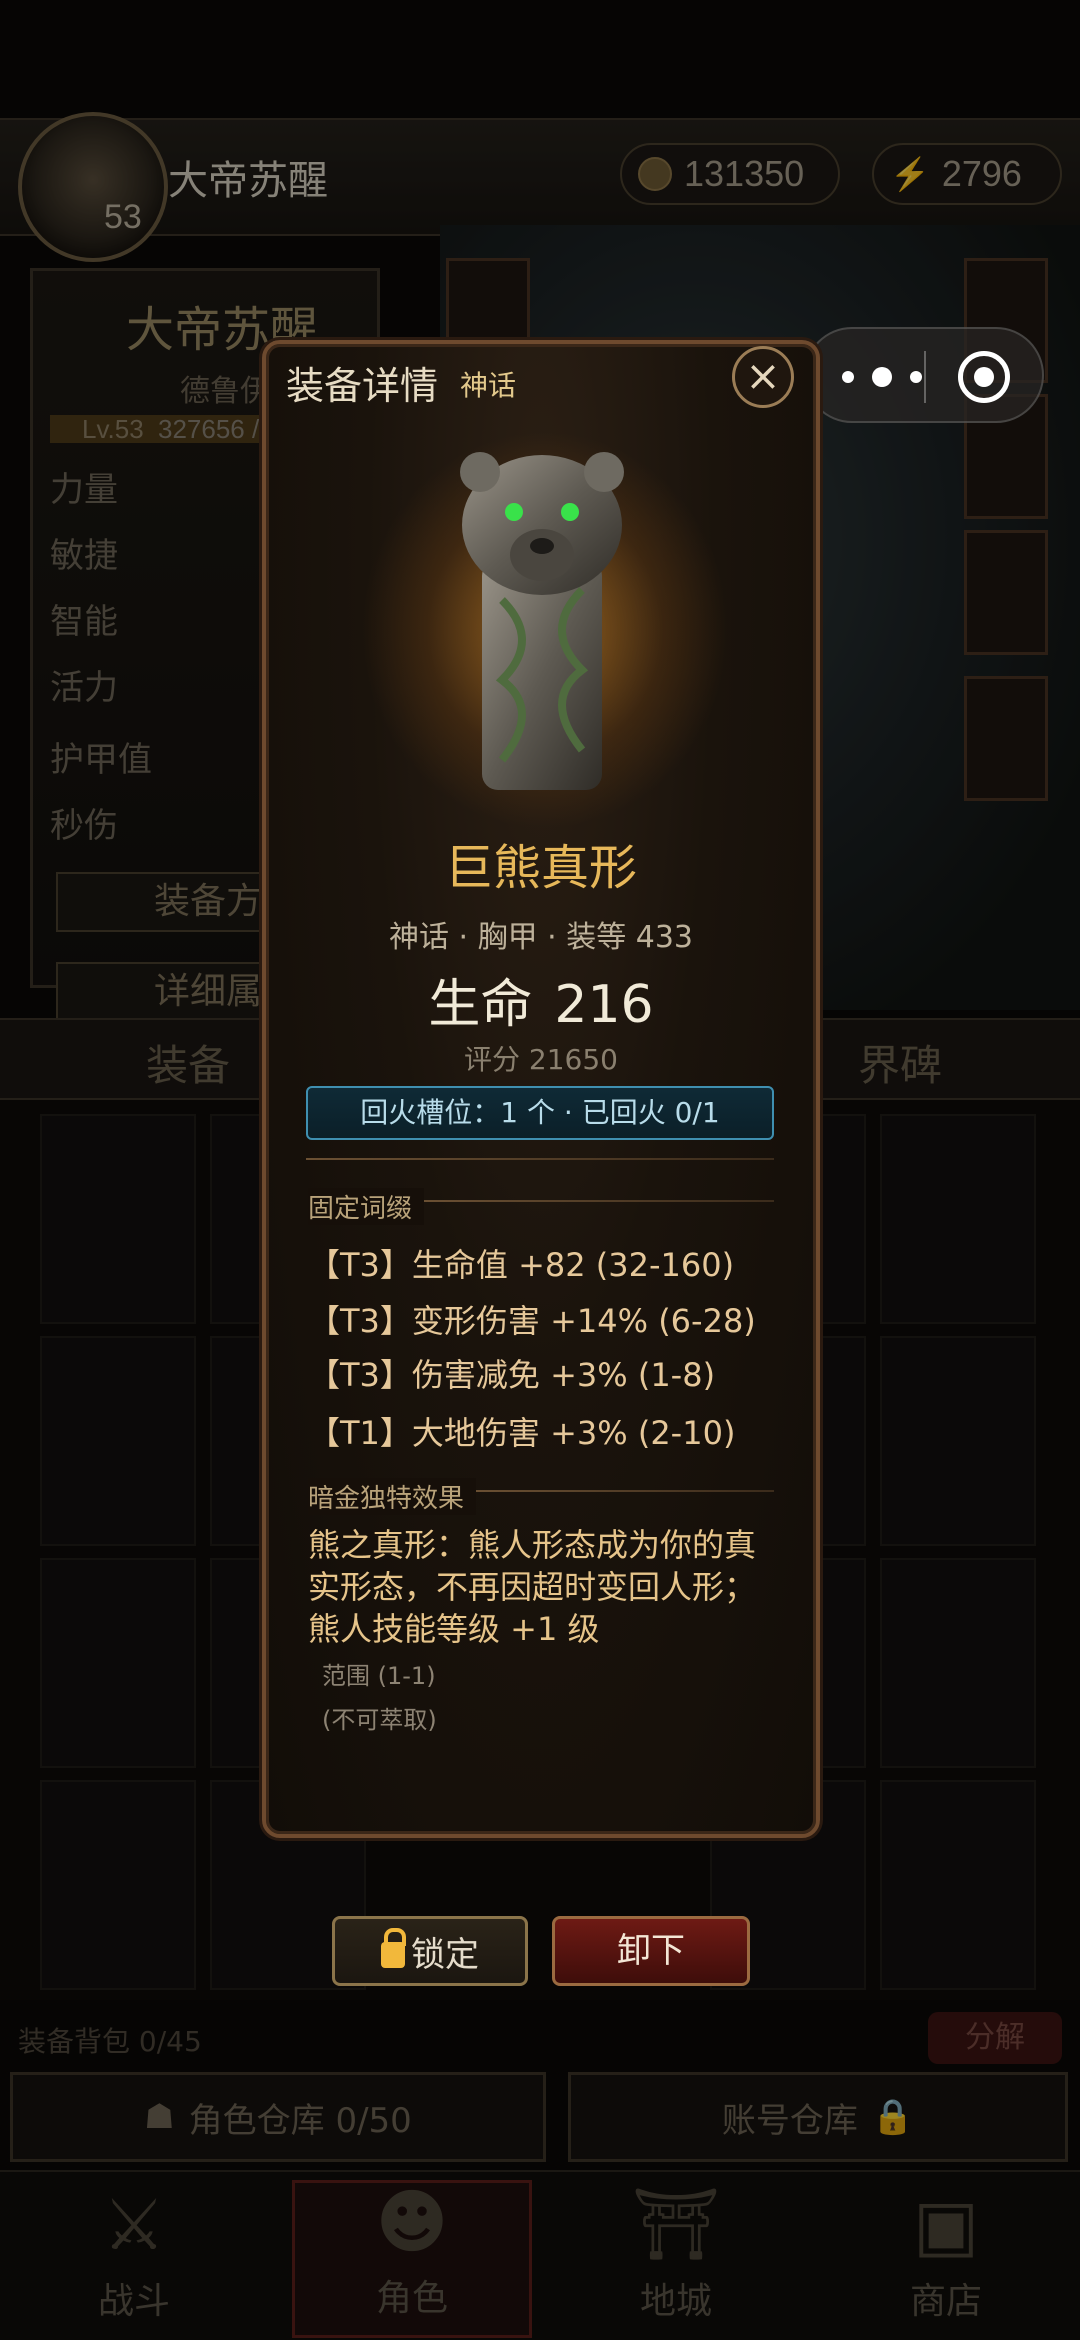 The height and width of the screenshot is (2340, 1080). I want to click on main-stat-name: 生命, so click(480, 1005).